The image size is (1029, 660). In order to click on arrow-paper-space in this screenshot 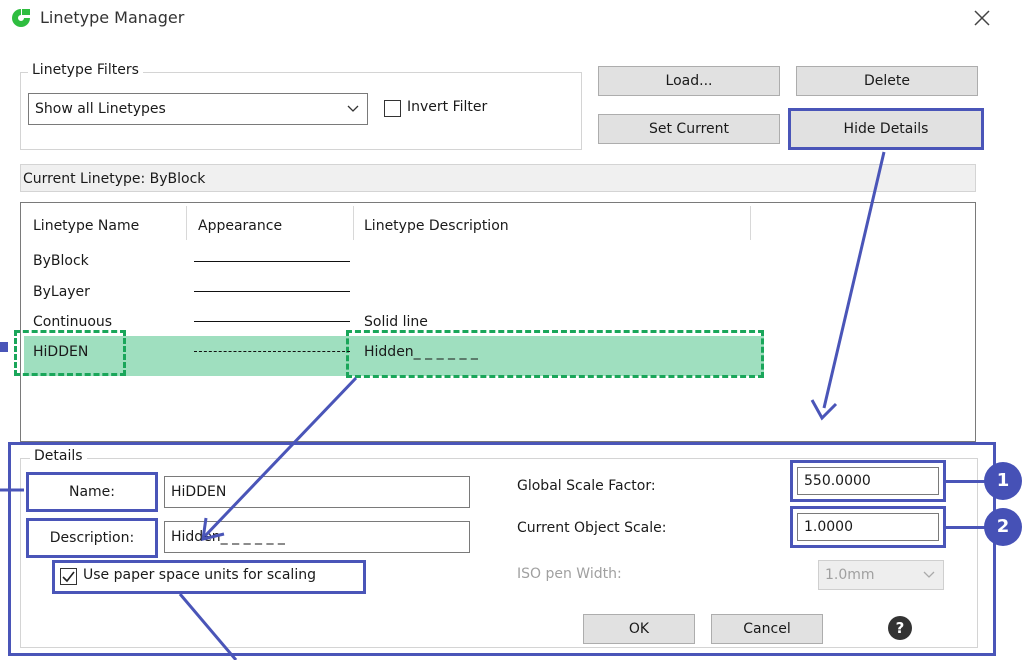, I will do `click(208, 626)`.